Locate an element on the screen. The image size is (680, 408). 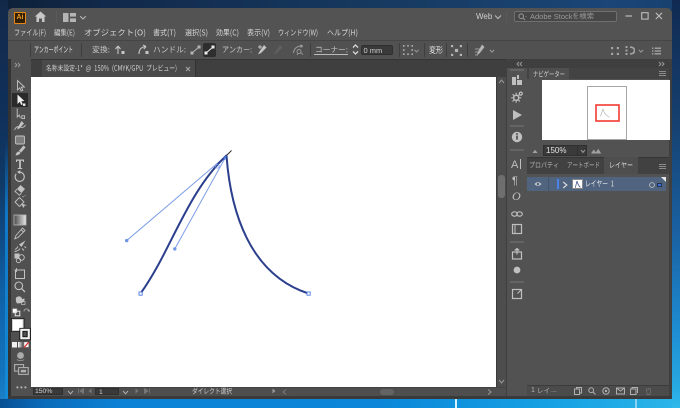
svg-text: A is located at coordinates (515, 164).